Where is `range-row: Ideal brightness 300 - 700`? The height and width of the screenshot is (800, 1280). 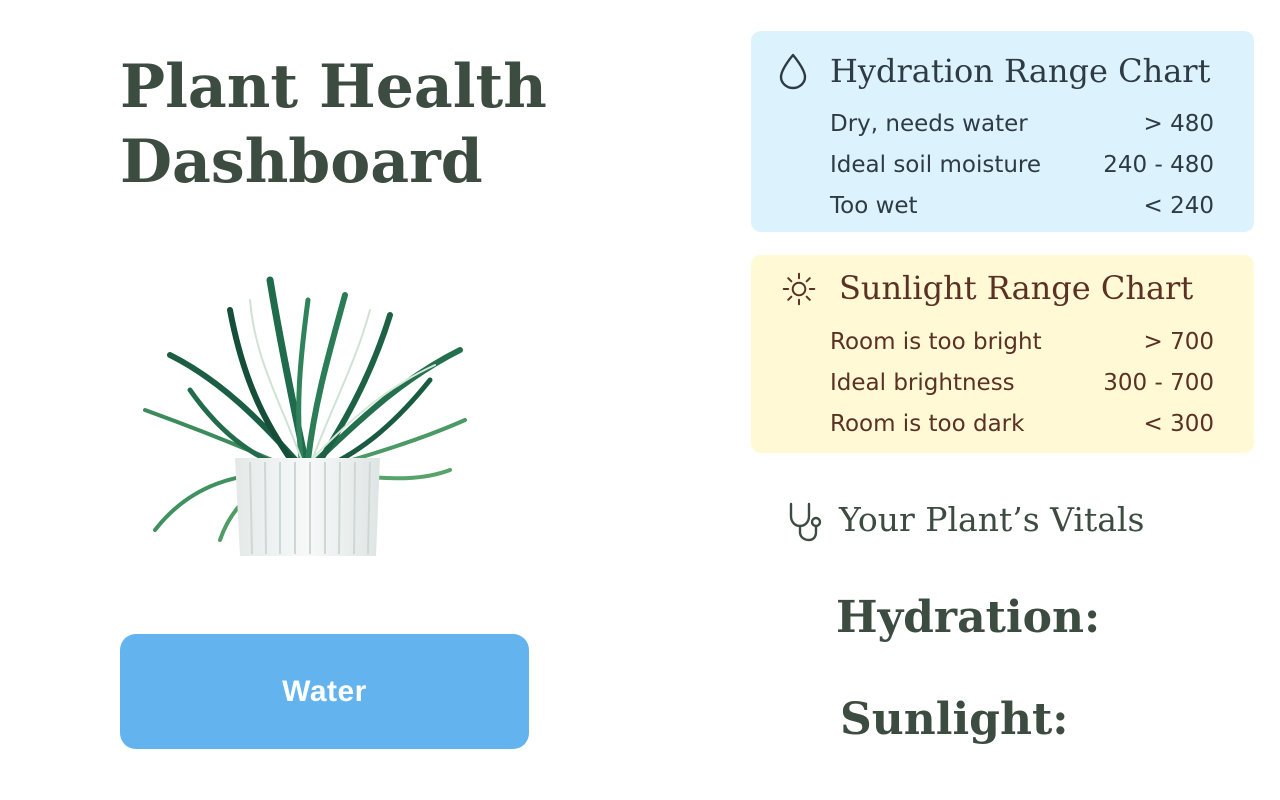 range-row: Ideal brightness 300 - 700 is located at coordinates (1022, 386).